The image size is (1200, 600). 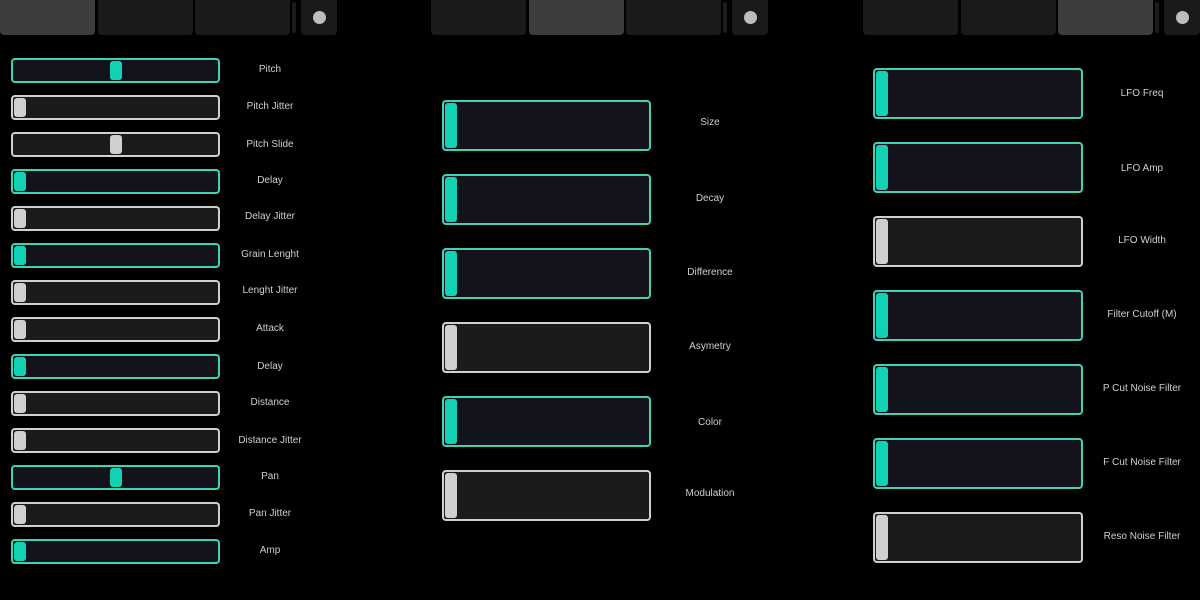 I want to click on slider-label: Pitch Slide, so click(x=270, y=144).